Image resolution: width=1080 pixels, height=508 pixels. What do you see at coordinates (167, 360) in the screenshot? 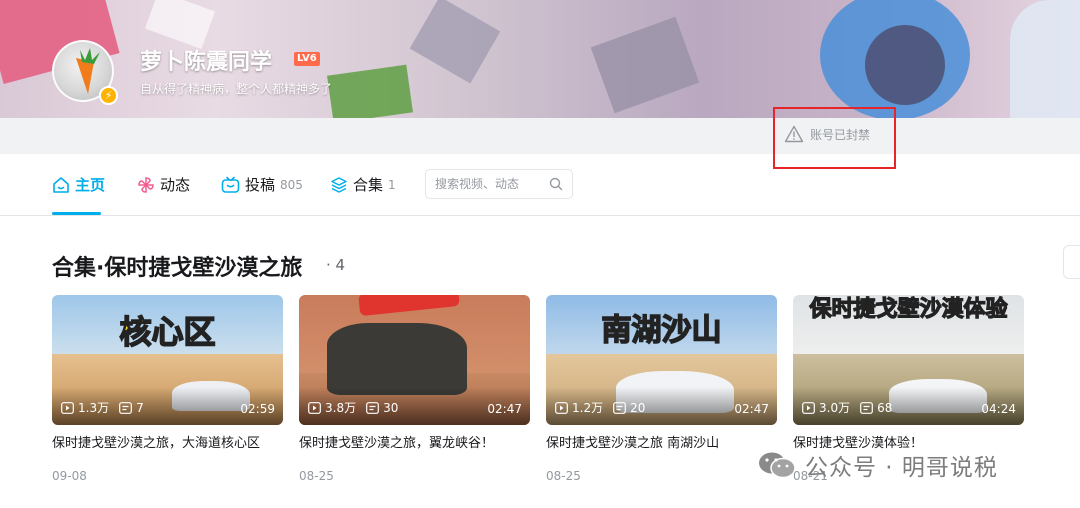
I see `video-thumbnail: 核心区 1.3万 7 02:59` at bounding box center [167, 360].